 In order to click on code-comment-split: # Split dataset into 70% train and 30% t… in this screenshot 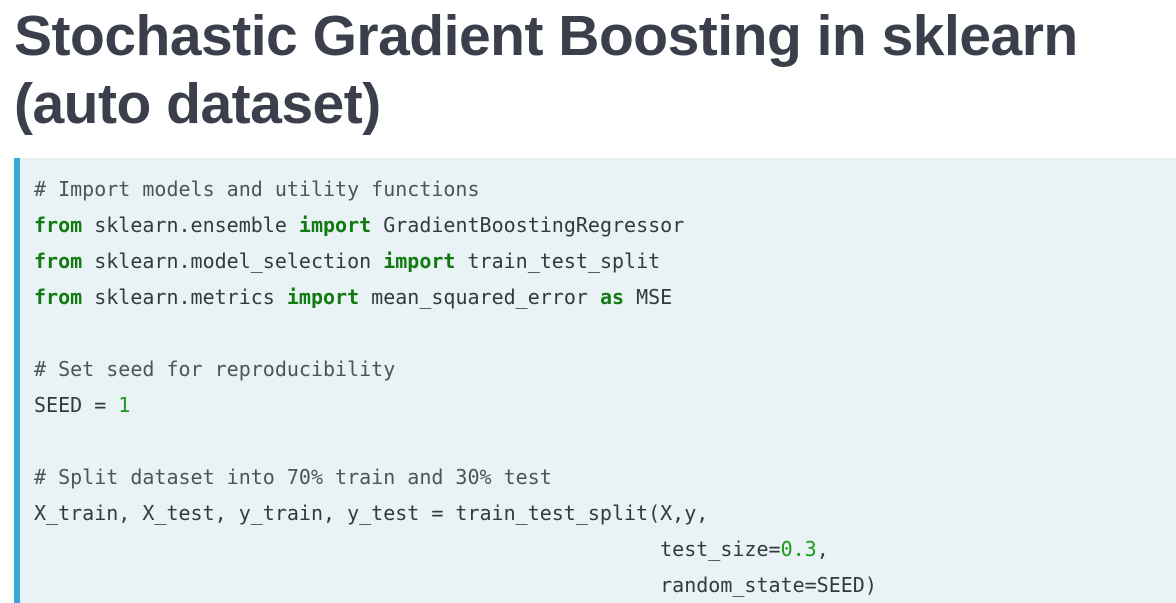, I will do `click(293, 477)`.